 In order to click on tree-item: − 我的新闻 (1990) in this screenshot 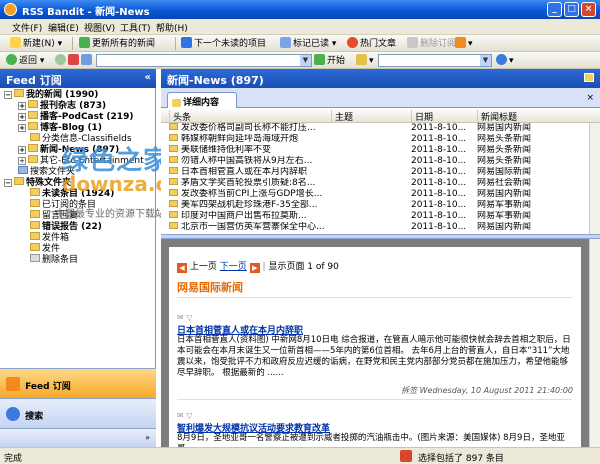, I will do `click(51, 94)`.